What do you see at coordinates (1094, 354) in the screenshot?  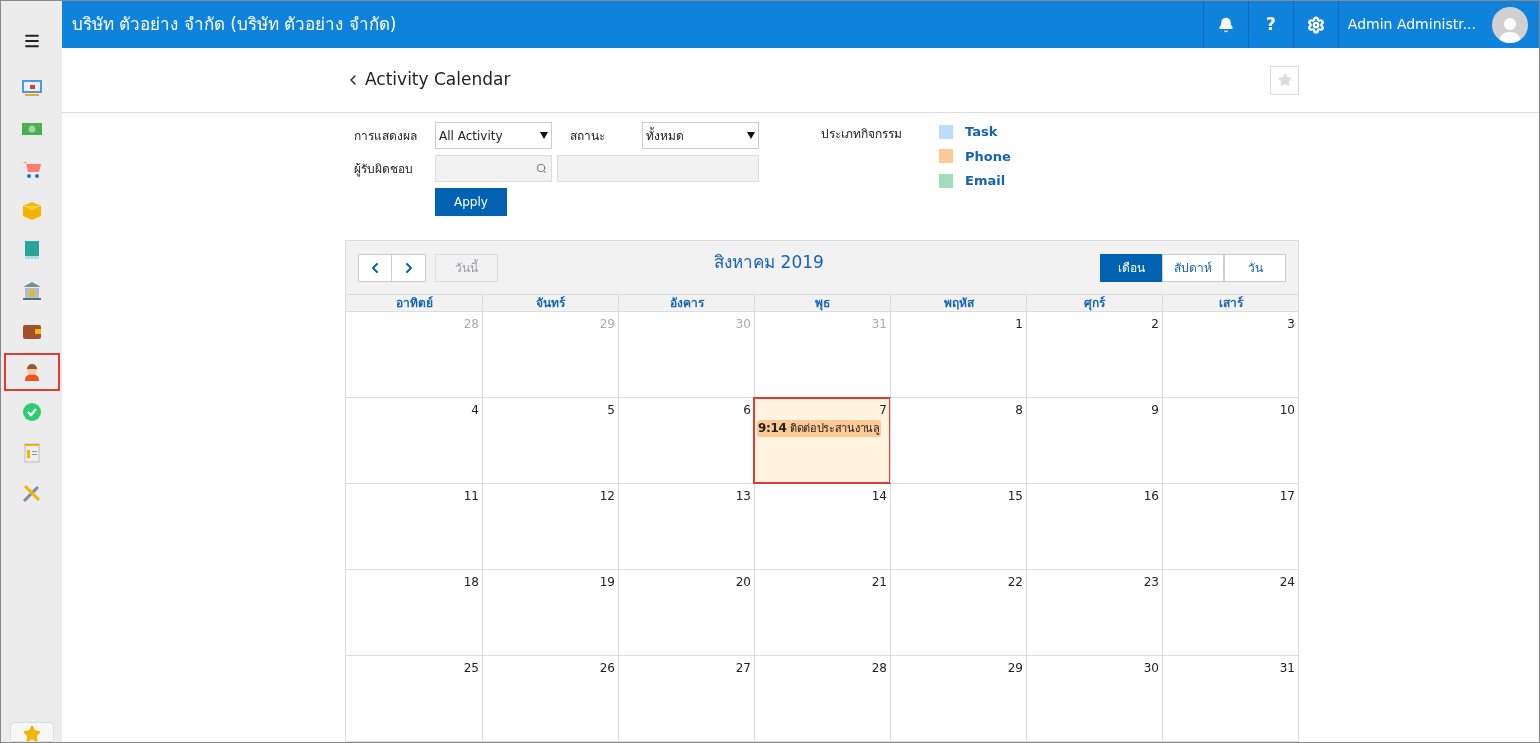 I see `day-cell: 2` at bounding box center [1094, 354].